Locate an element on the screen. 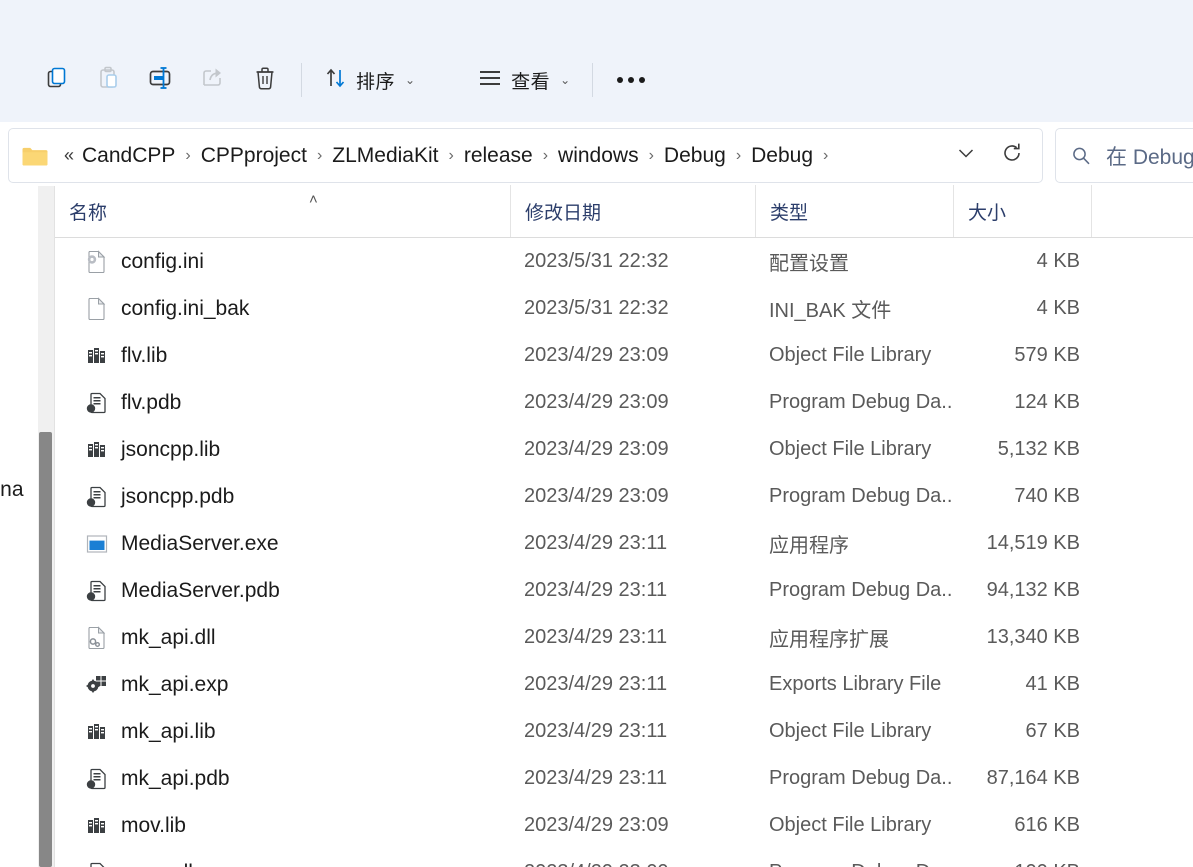  file-name-cell: config.ini is located at coordinates (282, 262).